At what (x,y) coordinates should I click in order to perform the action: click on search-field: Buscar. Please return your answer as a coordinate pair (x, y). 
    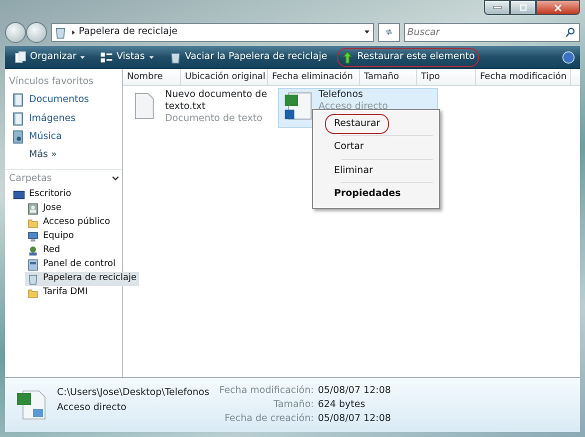
    Looking at the image, I should click on (492, 32).